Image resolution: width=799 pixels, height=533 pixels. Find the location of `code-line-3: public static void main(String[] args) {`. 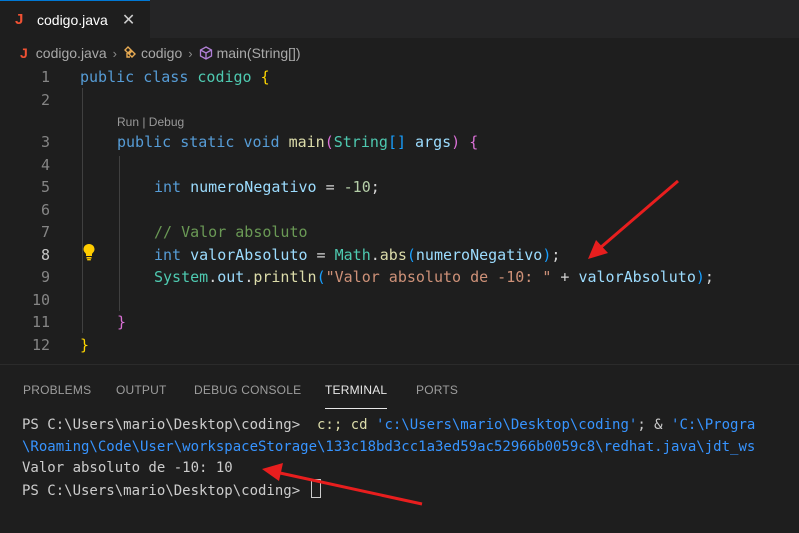

code-line-3: public static void main(String[] args) { is located at coordinates (297, 142).